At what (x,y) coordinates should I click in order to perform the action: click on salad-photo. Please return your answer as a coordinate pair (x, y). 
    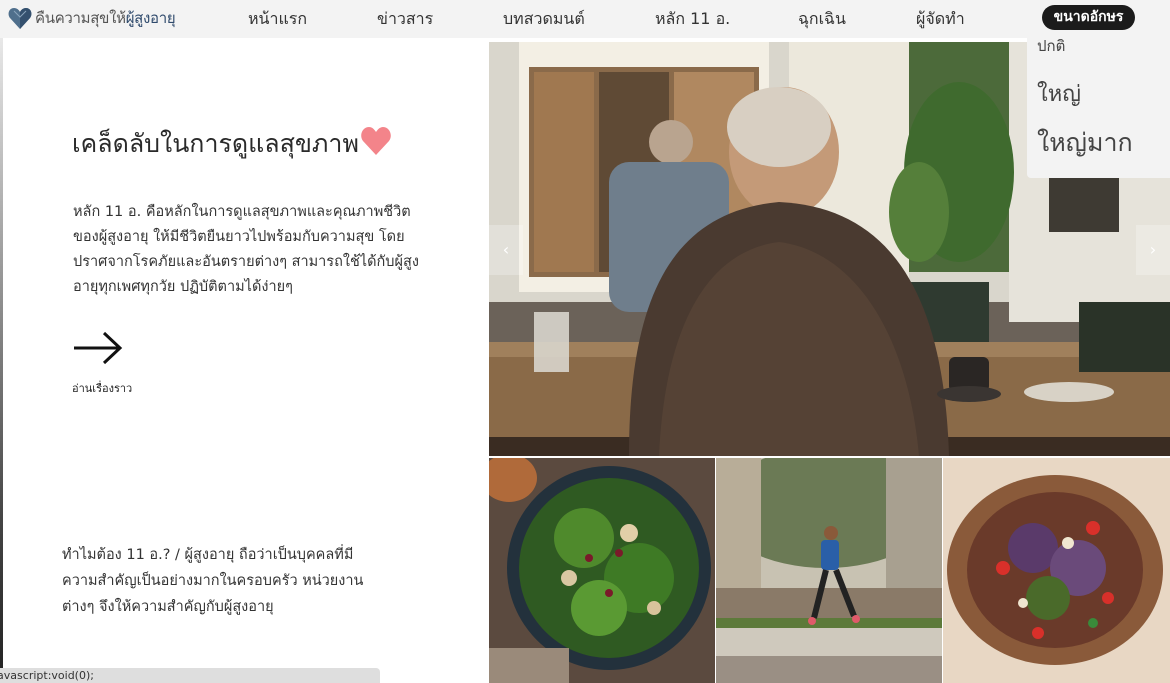
    Looking at the image, I should click on (602, 570).